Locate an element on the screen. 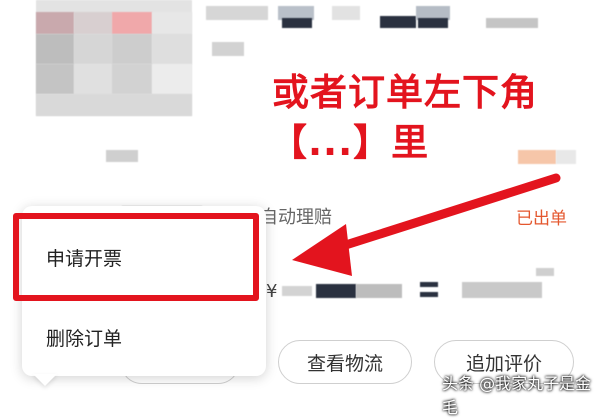 The width and height of the screenshot is (600, 418). annotation-line-1: 或者订单左下角 is located at coordinates (405, 92).